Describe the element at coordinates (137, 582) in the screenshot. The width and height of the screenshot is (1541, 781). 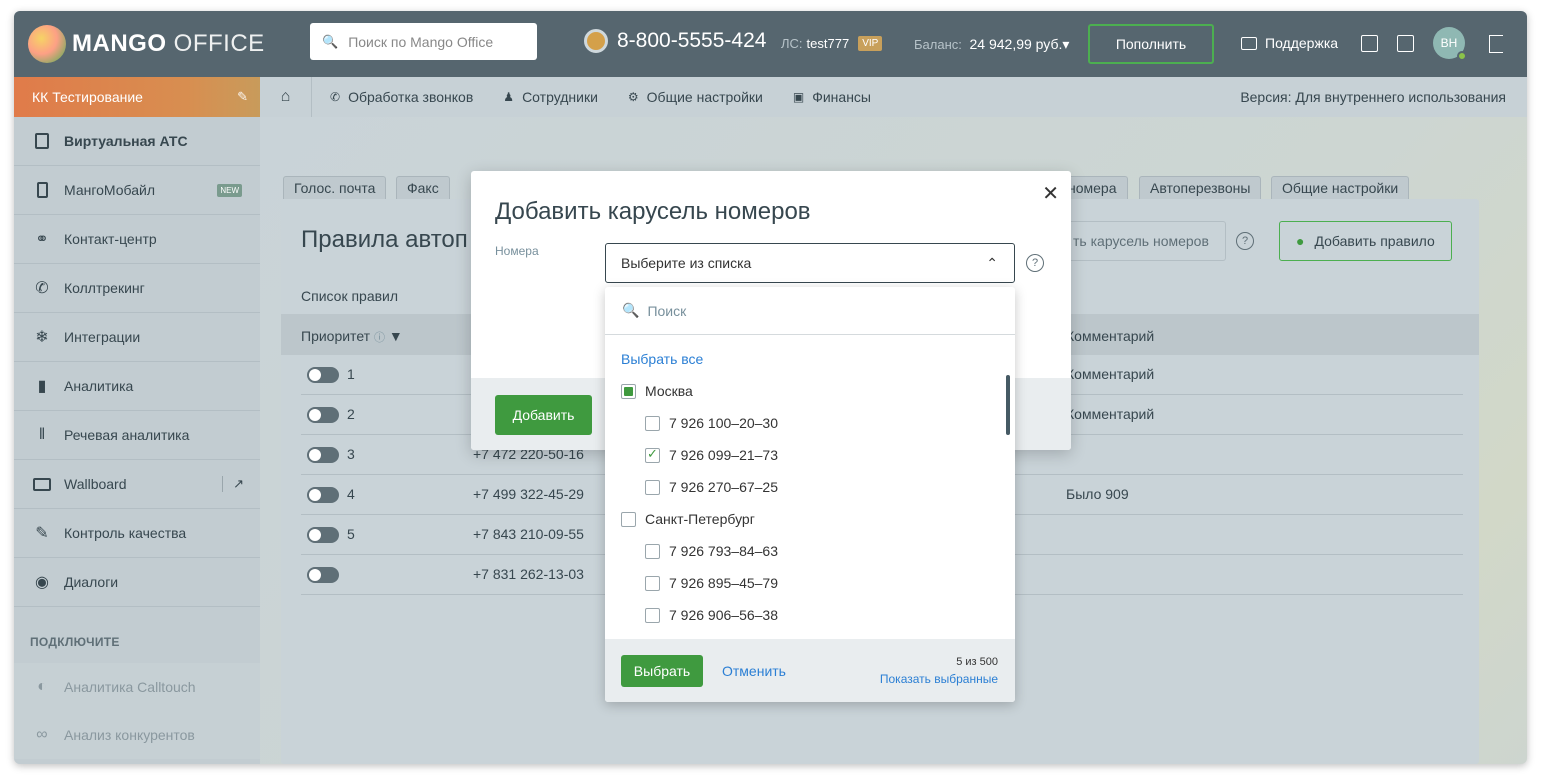
I see `sidebar-item-dialogs: ◉ Диалоги` at that location.